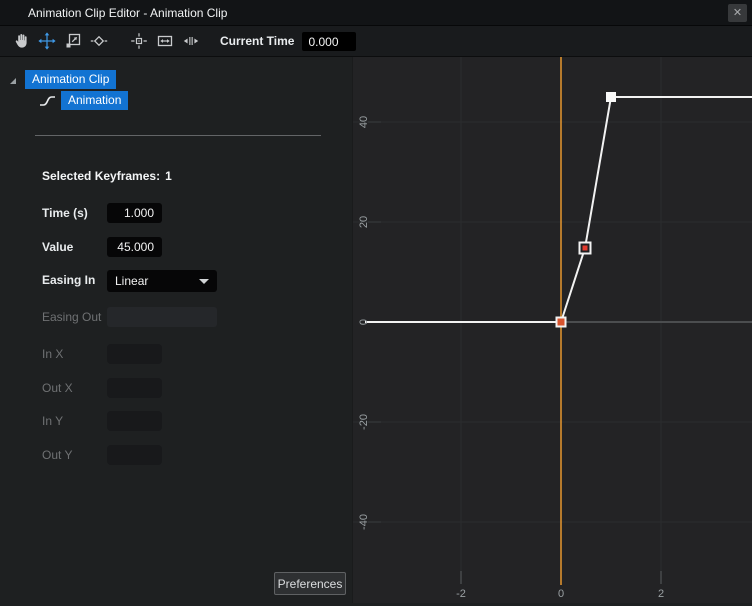 The height and width of the screenshot is (606, 752). I want to click on split-arrows-icon, so click(191, 41).